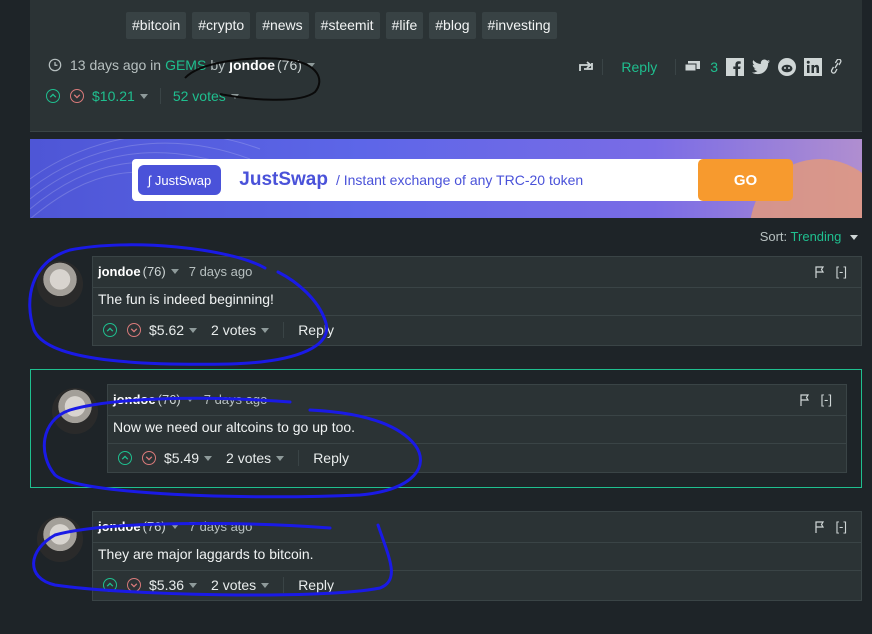 Image resolution: width=872 pixels, height=634 pixels. Describe the element at coordinates (180, 180) in the screenshot. I see `justswap-logo: ʃ JustSwap` at that location.